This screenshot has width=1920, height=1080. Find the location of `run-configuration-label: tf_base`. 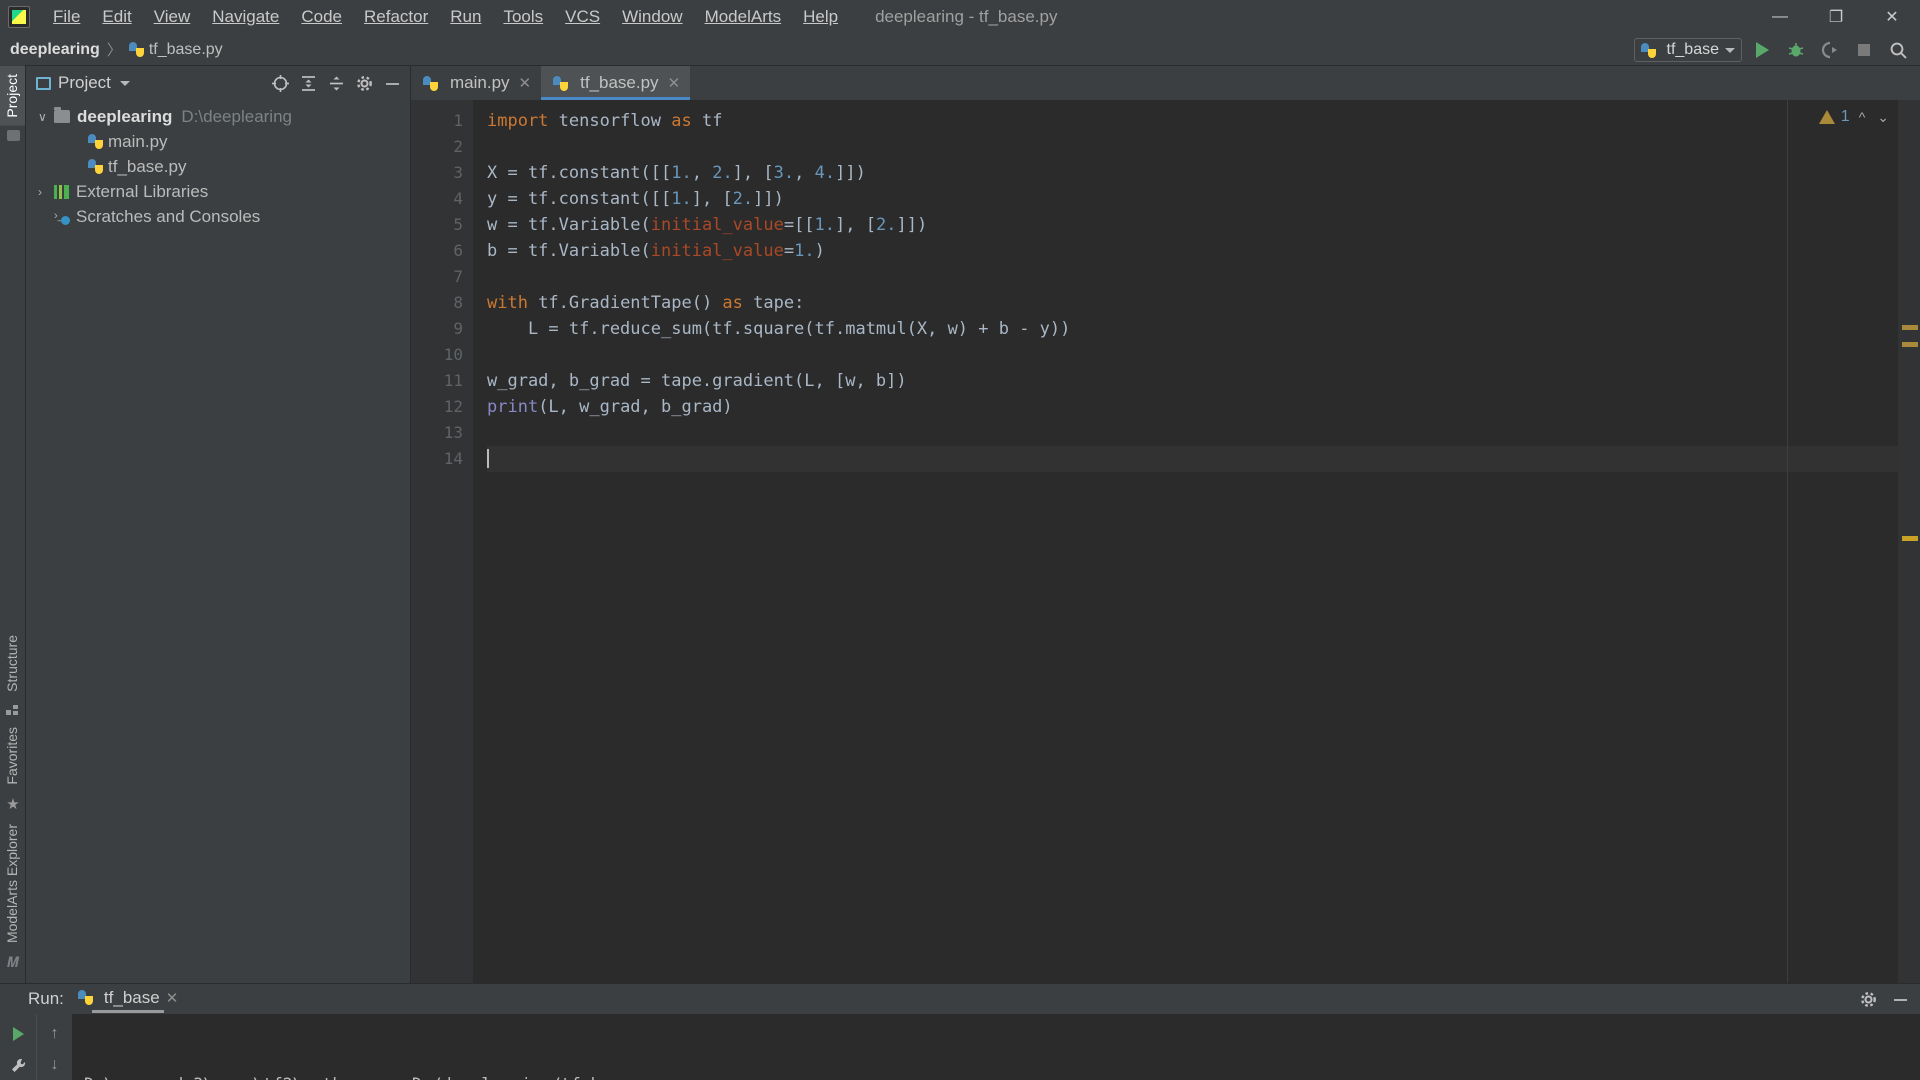

run-configuration-label: tf_base is located at coordinates (1692, 49).